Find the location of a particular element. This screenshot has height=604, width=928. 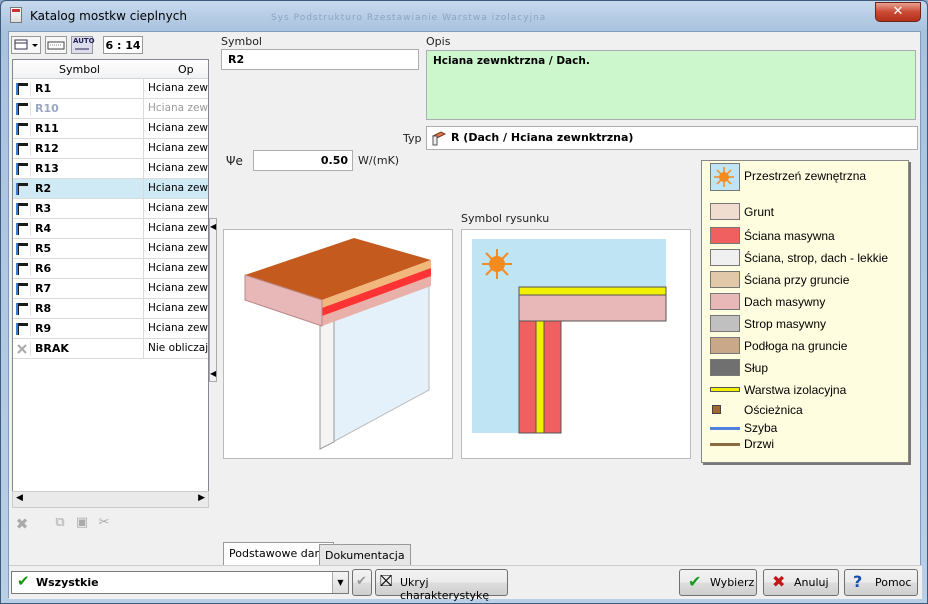

tab-dokumentacja: Dokumentacja is located at coordinates (365, 555).